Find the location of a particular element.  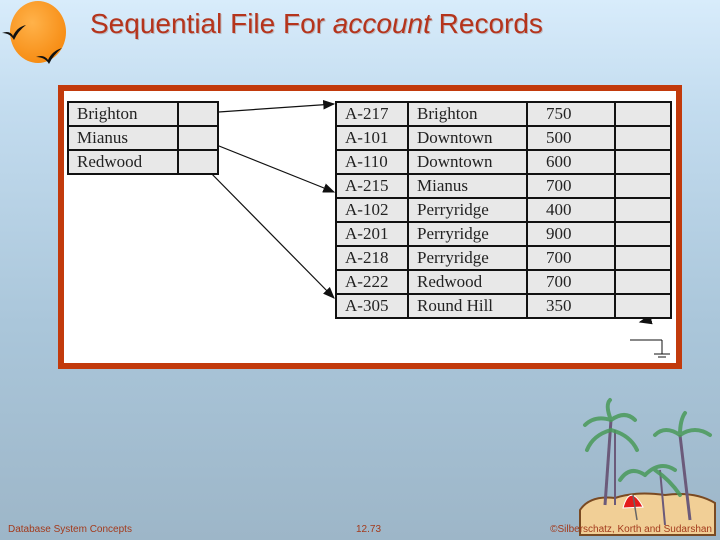

sun-birds-logo-icon is located at coordinates (34, 32).